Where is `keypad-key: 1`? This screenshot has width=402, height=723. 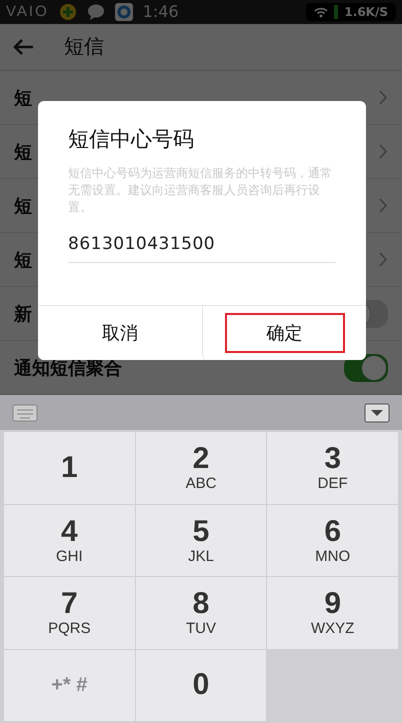
keypad-key: 1 is located at coordinates (69, 468).